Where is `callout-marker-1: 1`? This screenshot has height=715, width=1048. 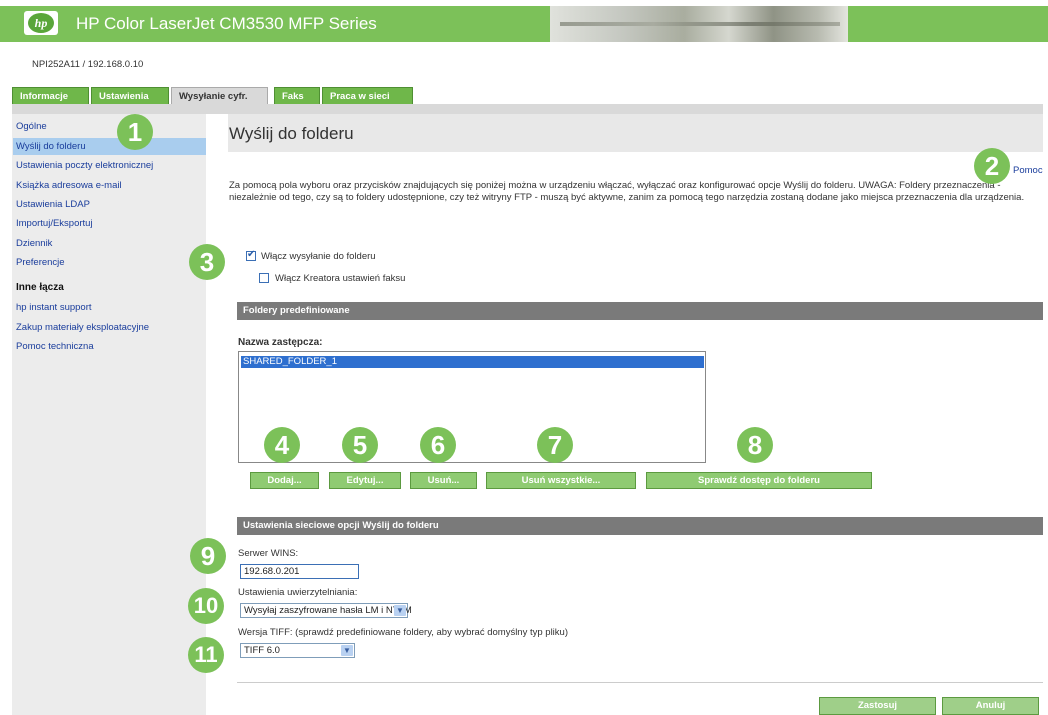 callout-marker-1: 1 is located at coordinates (135, 132).